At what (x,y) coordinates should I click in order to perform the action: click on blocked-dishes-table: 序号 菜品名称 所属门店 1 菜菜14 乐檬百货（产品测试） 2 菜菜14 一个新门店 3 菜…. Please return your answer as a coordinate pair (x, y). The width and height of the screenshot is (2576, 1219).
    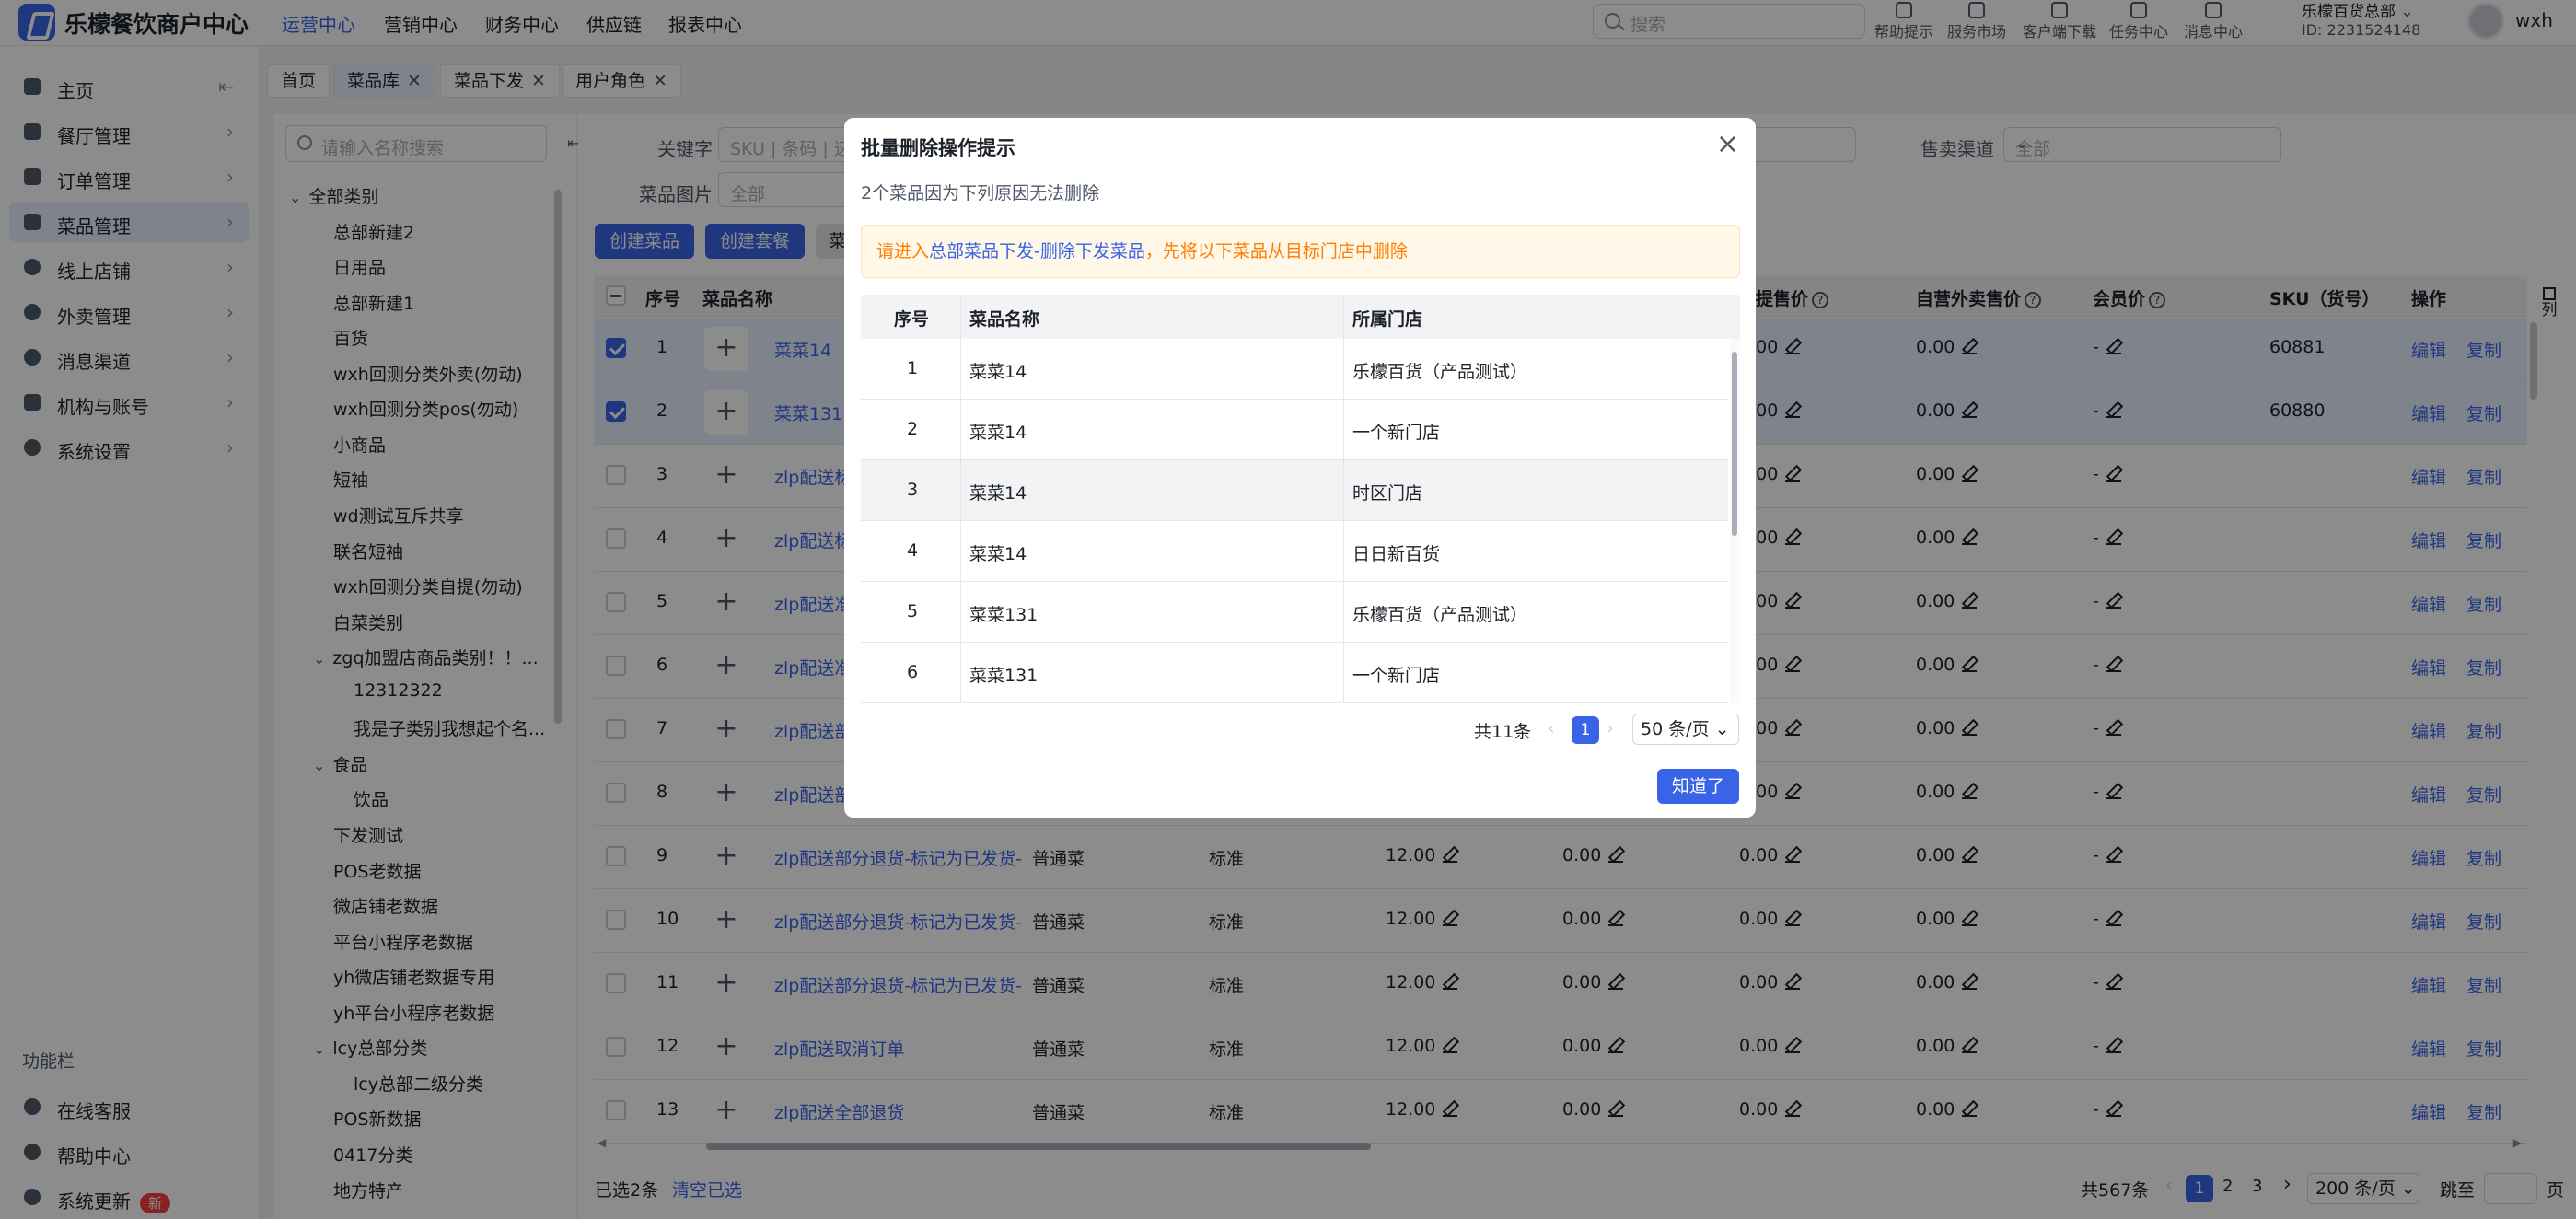
    Looking at the image, I should click on (1300, 499).